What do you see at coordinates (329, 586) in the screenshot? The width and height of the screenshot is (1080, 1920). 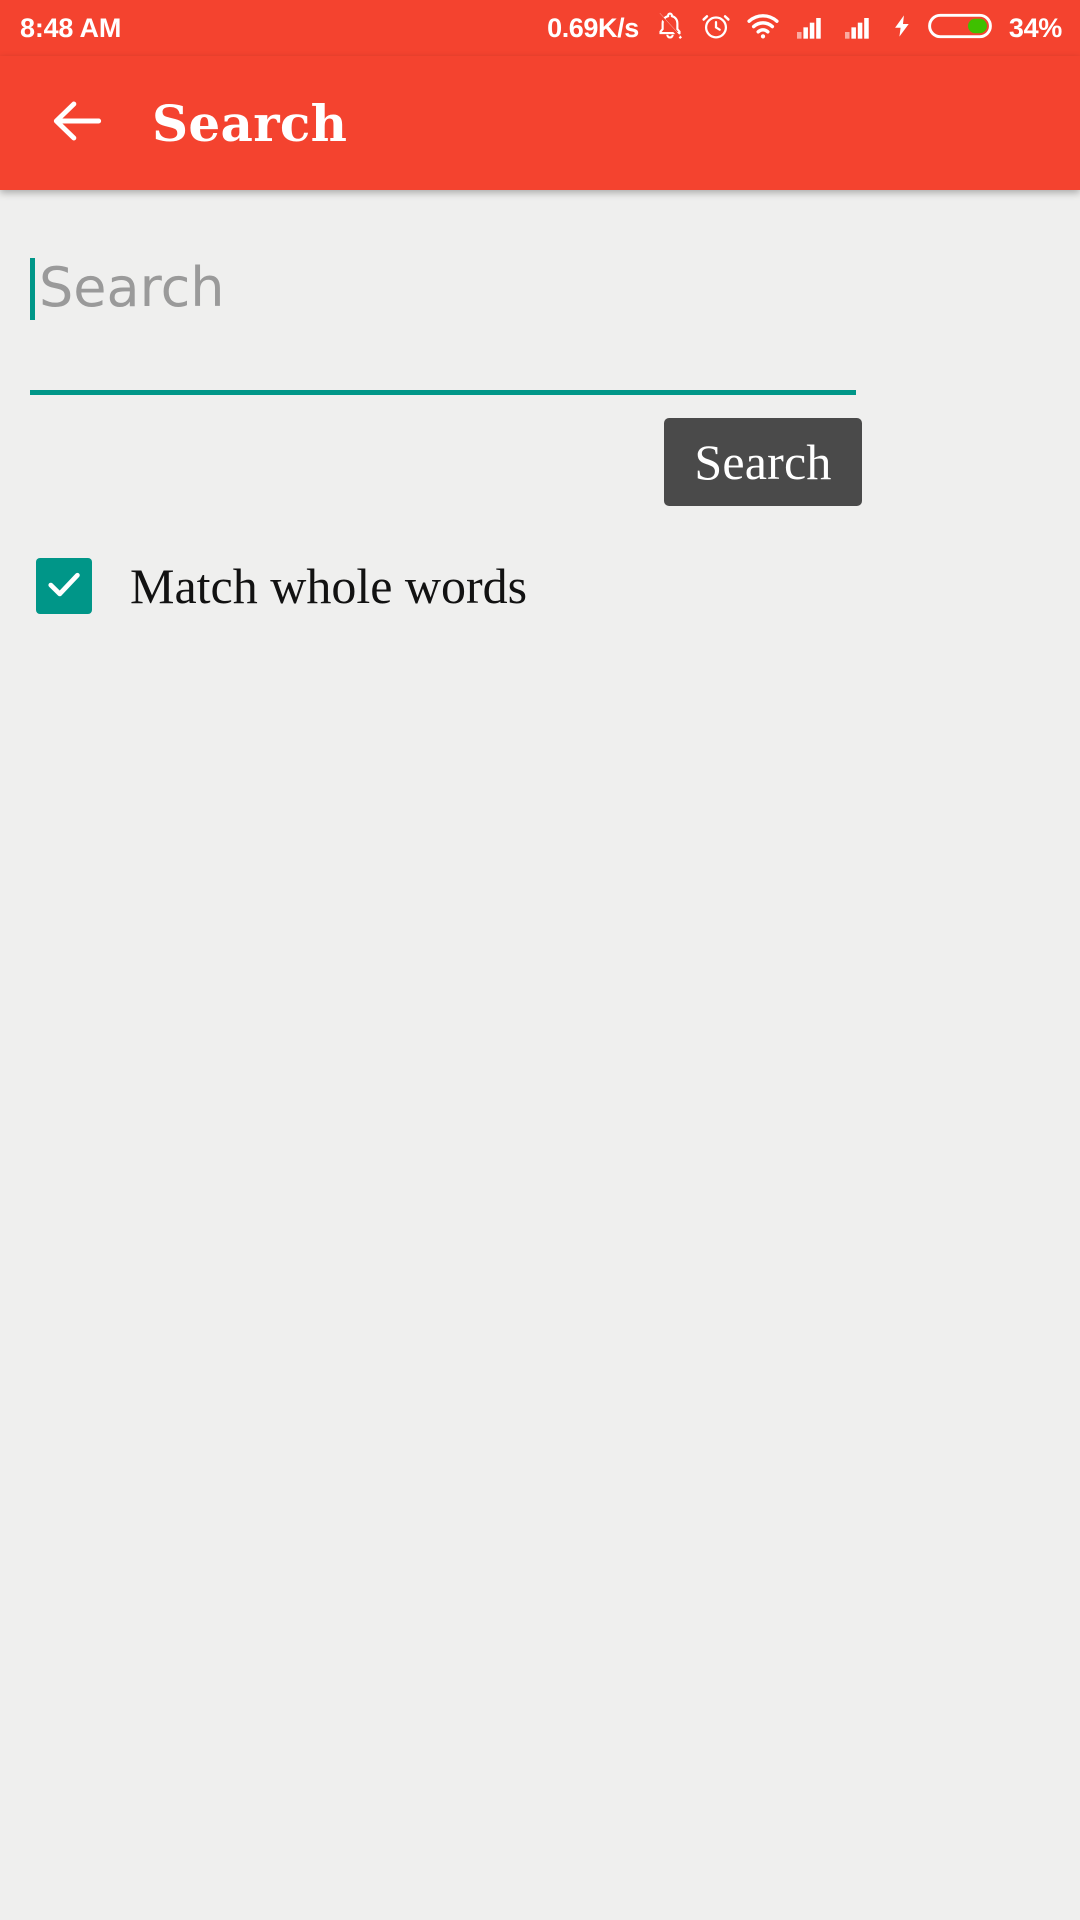 I see `match-whole-words-label: Match whole words` at bounding box center [329, 586].